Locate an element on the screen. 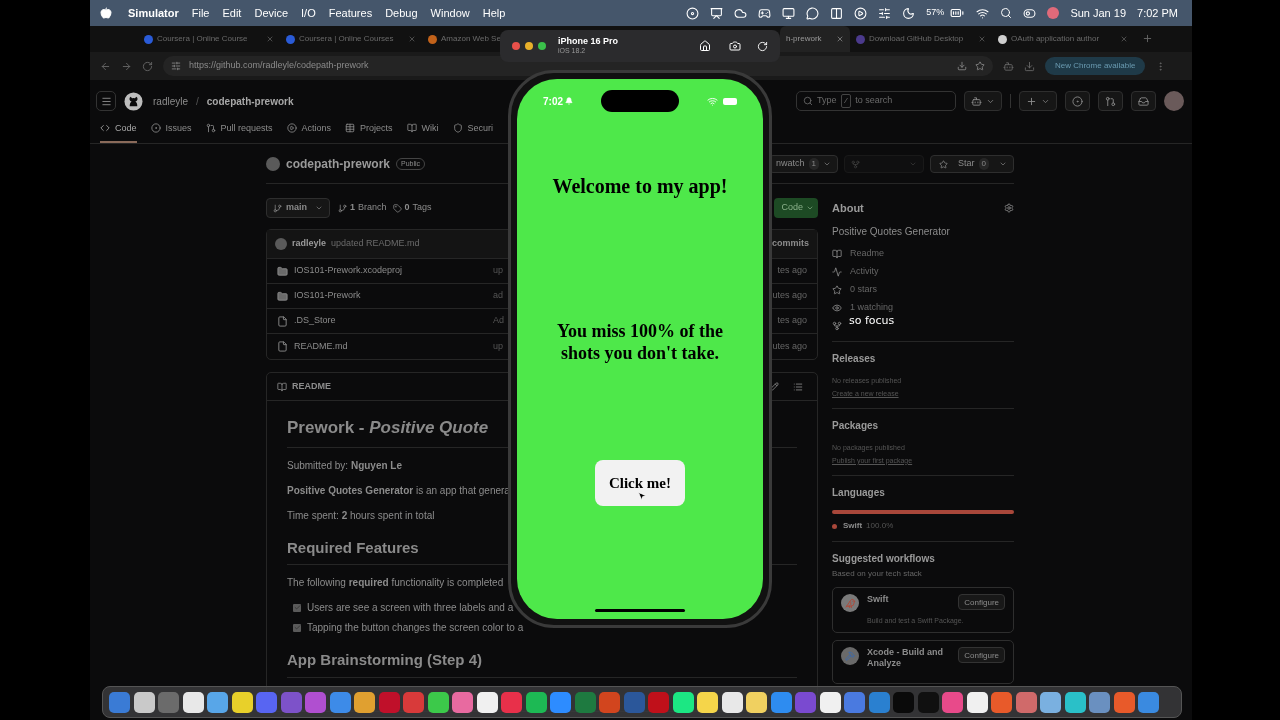  rotate-icon is located at coordinates (762, 46).